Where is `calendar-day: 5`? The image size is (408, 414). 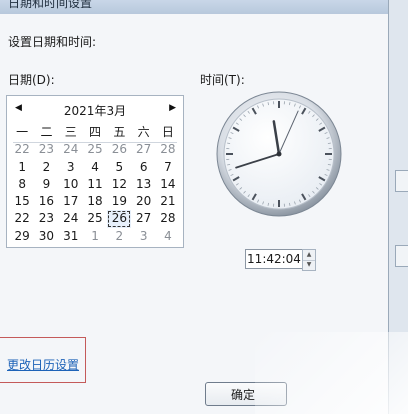 calendar-day: 5 is located at coordinates (119, 167).